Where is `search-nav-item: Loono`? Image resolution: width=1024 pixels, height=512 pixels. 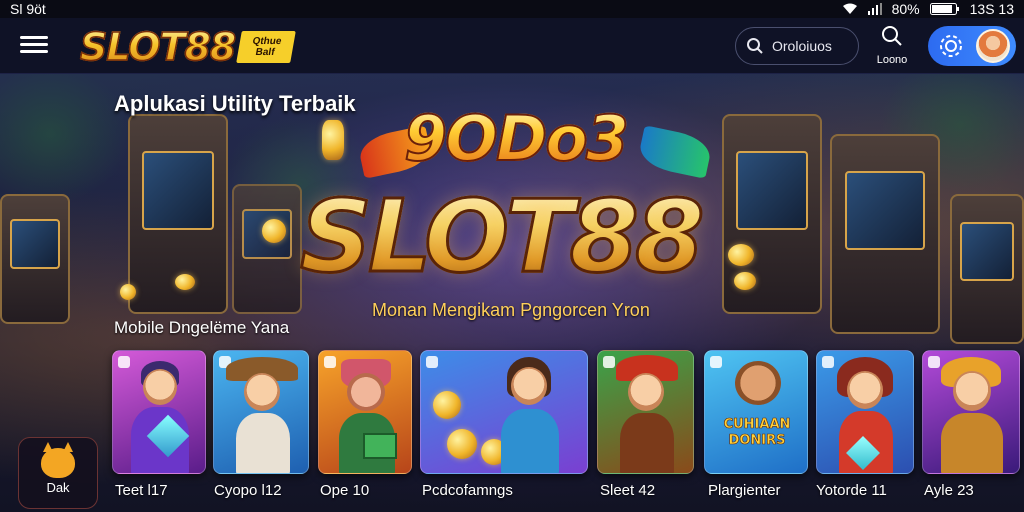
search-nav-item: Loono is located at coordinates (892, 47).